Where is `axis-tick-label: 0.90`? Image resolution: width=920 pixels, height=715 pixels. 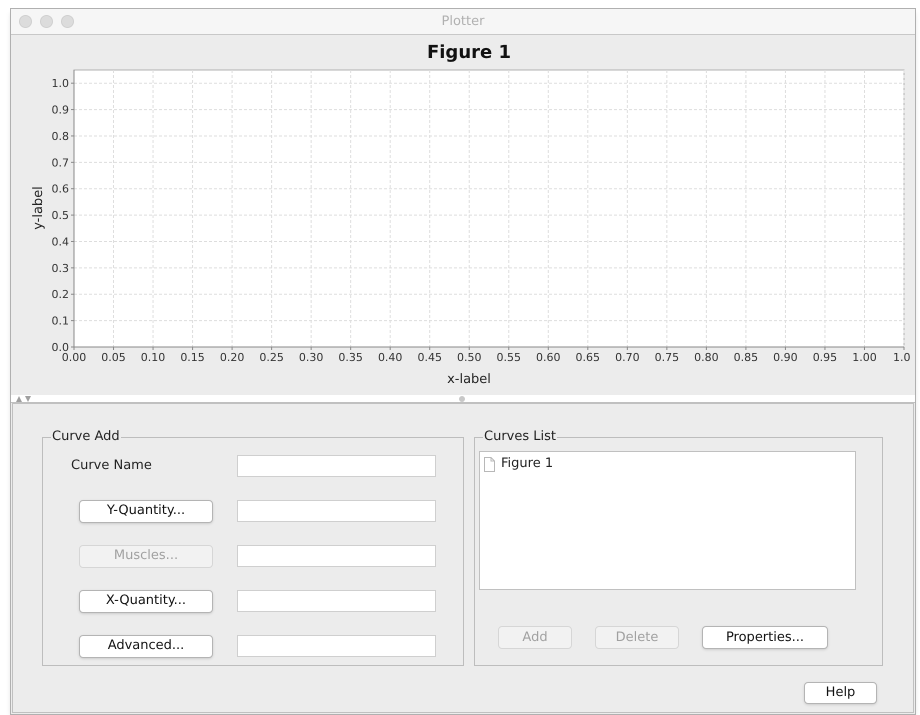
axis-tick-label: 0.90 is located at coordinates (785, 357).